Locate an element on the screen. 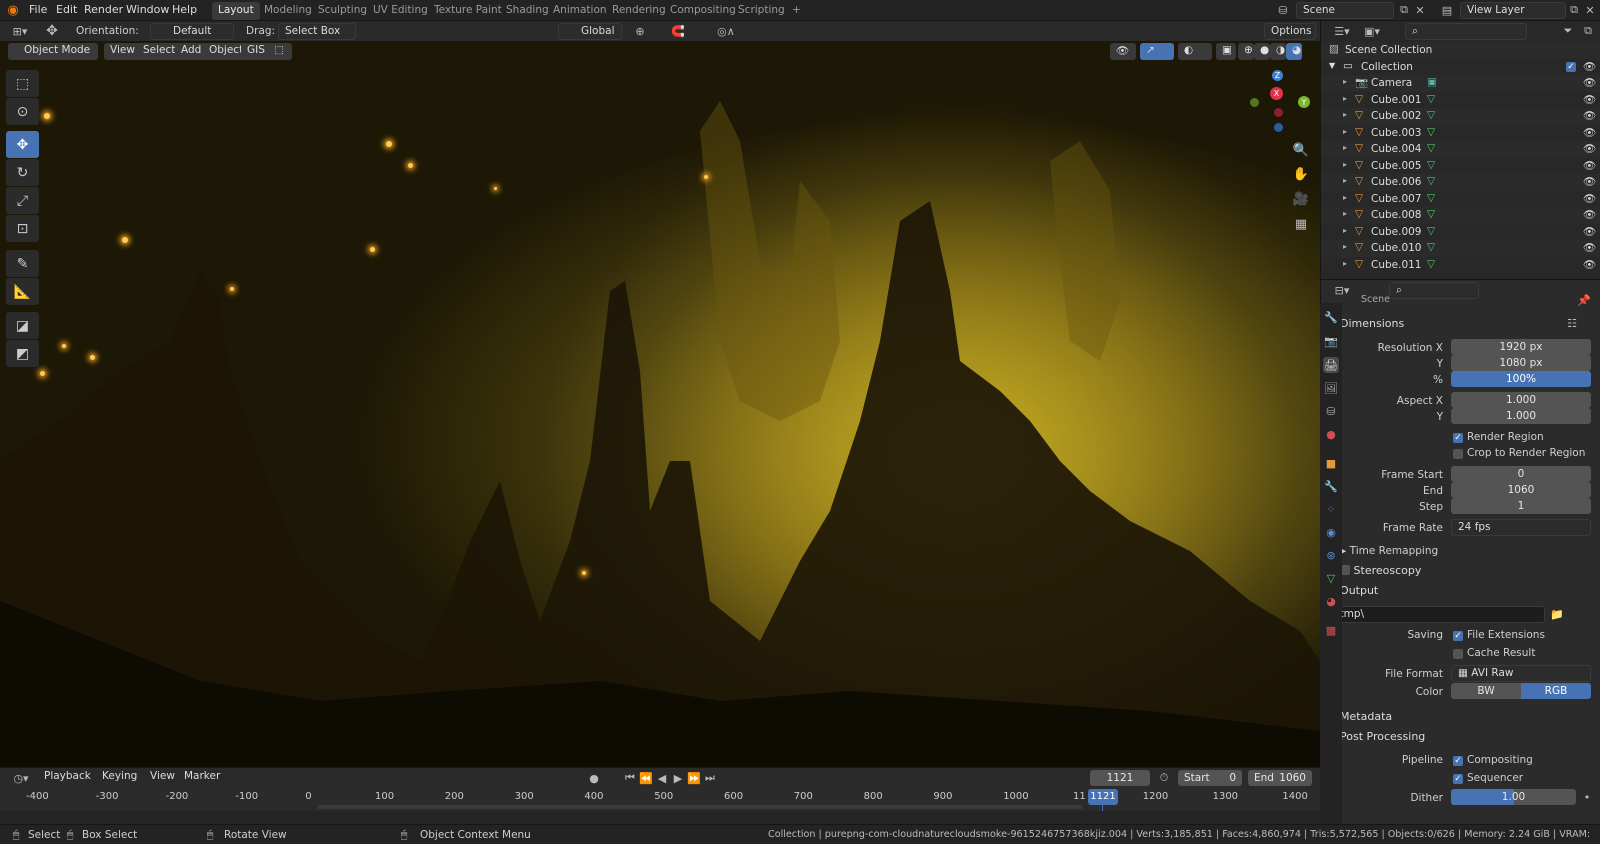  expand-arrow-icon: ▼ is located at coordinates (1332, 65).